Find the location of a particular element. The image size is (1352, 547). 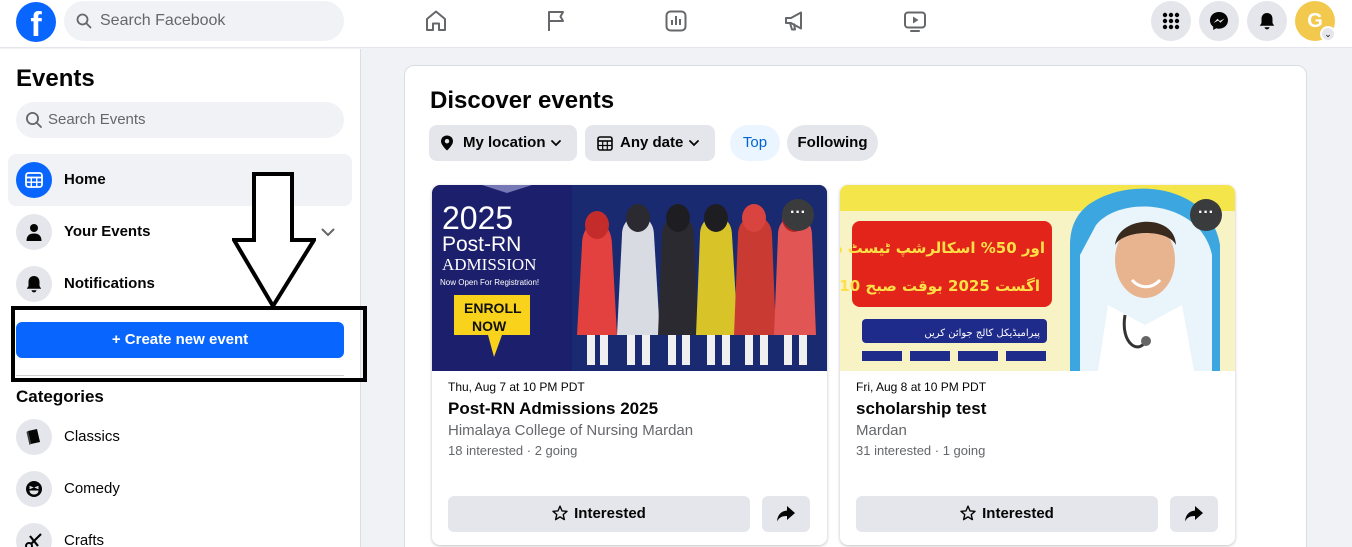

menu-grid-button is located at coordinates (1171, 21).